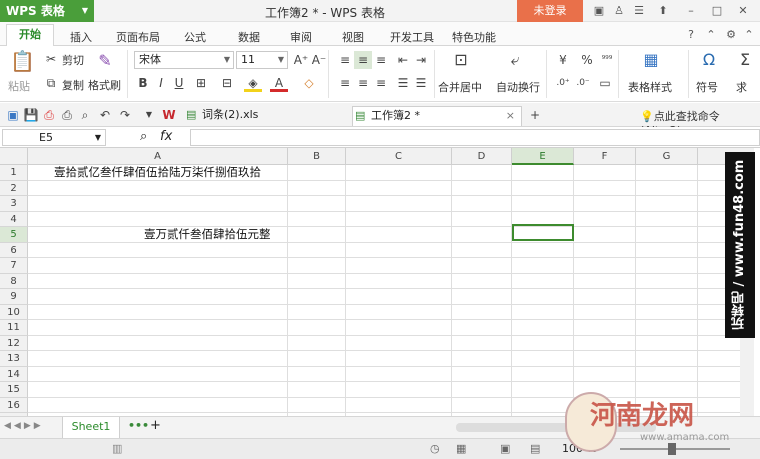  I want to click on merge-icon: ⊟, so click(227, 83).